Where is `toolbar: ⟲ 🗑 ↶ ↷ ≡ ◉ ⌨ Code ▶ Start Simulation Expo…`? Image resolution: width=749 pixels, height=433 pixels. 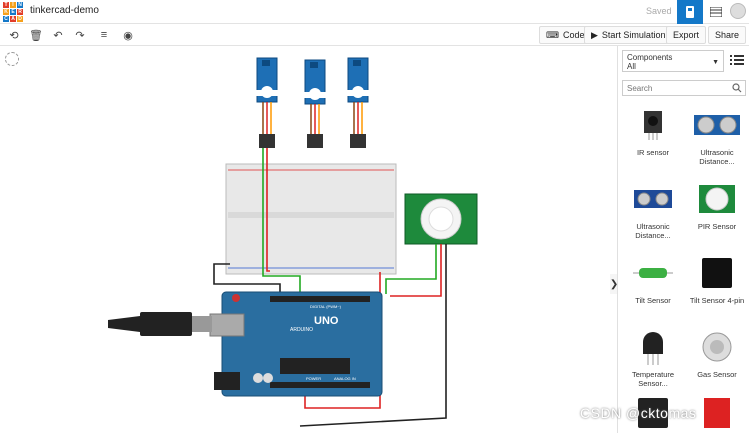
toolbar: ⟲ 🗑 ↶ ↷ ≡ ◉ ⌨ Code ▶ Start Simulation Expo… is located at coordinates (374, 35).